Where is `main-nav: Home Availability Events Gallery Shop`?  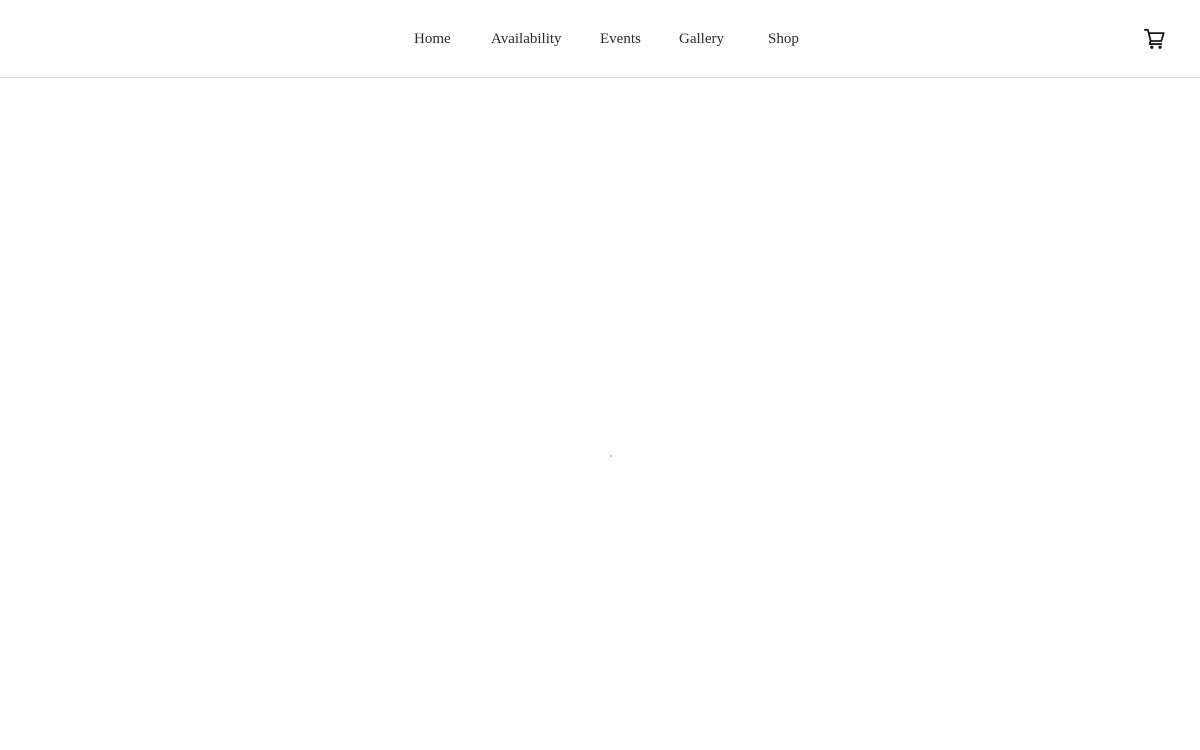 main-nav: Home Availability Events Gallery Shop is located at coordinates (600, 39).